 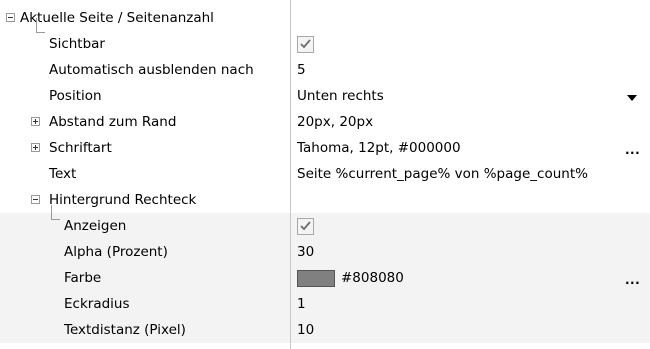 I want to click on show-checkbox, so click(x=305, y=226).